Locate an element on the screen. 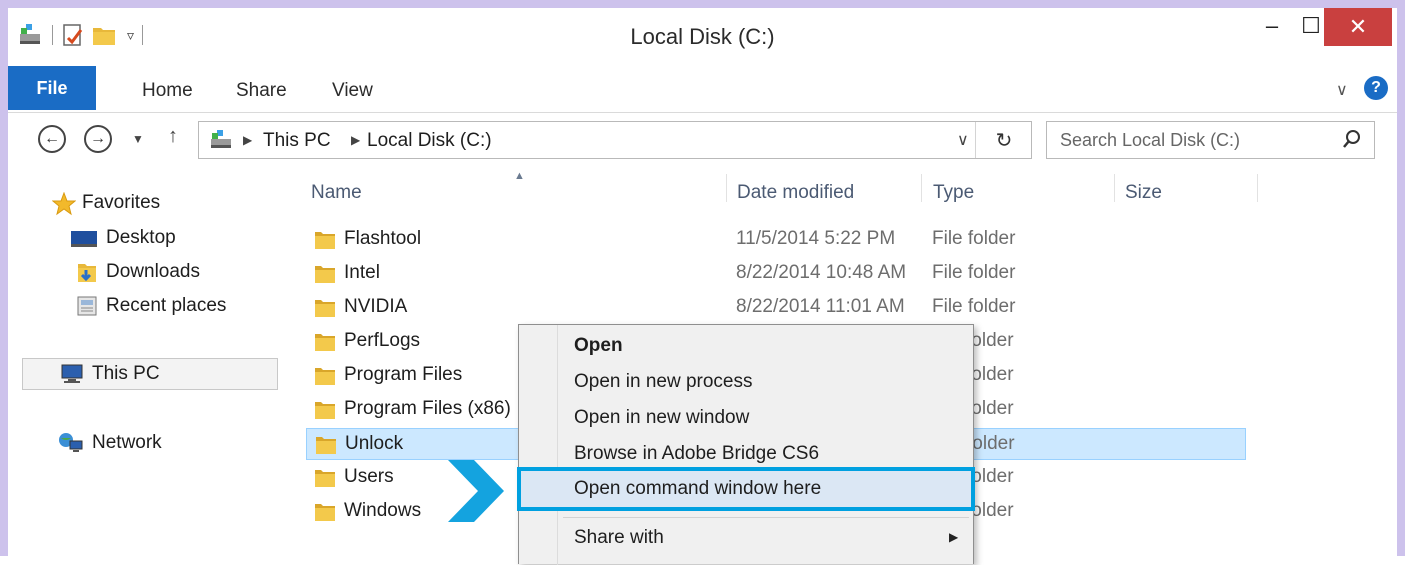  file-name: NVIDIA is located at coordinates (376, 306).